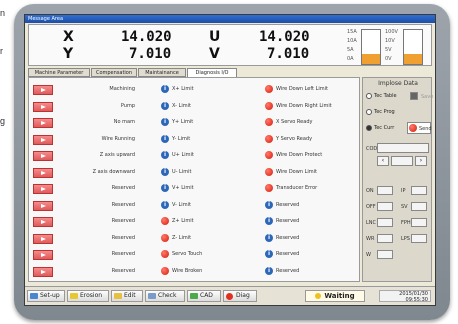 The height and width of the screenshot is (324, 458). Describe the element at coordinates (403, 191) in the screenshot. I see `param-ip-label: IP` at that location.